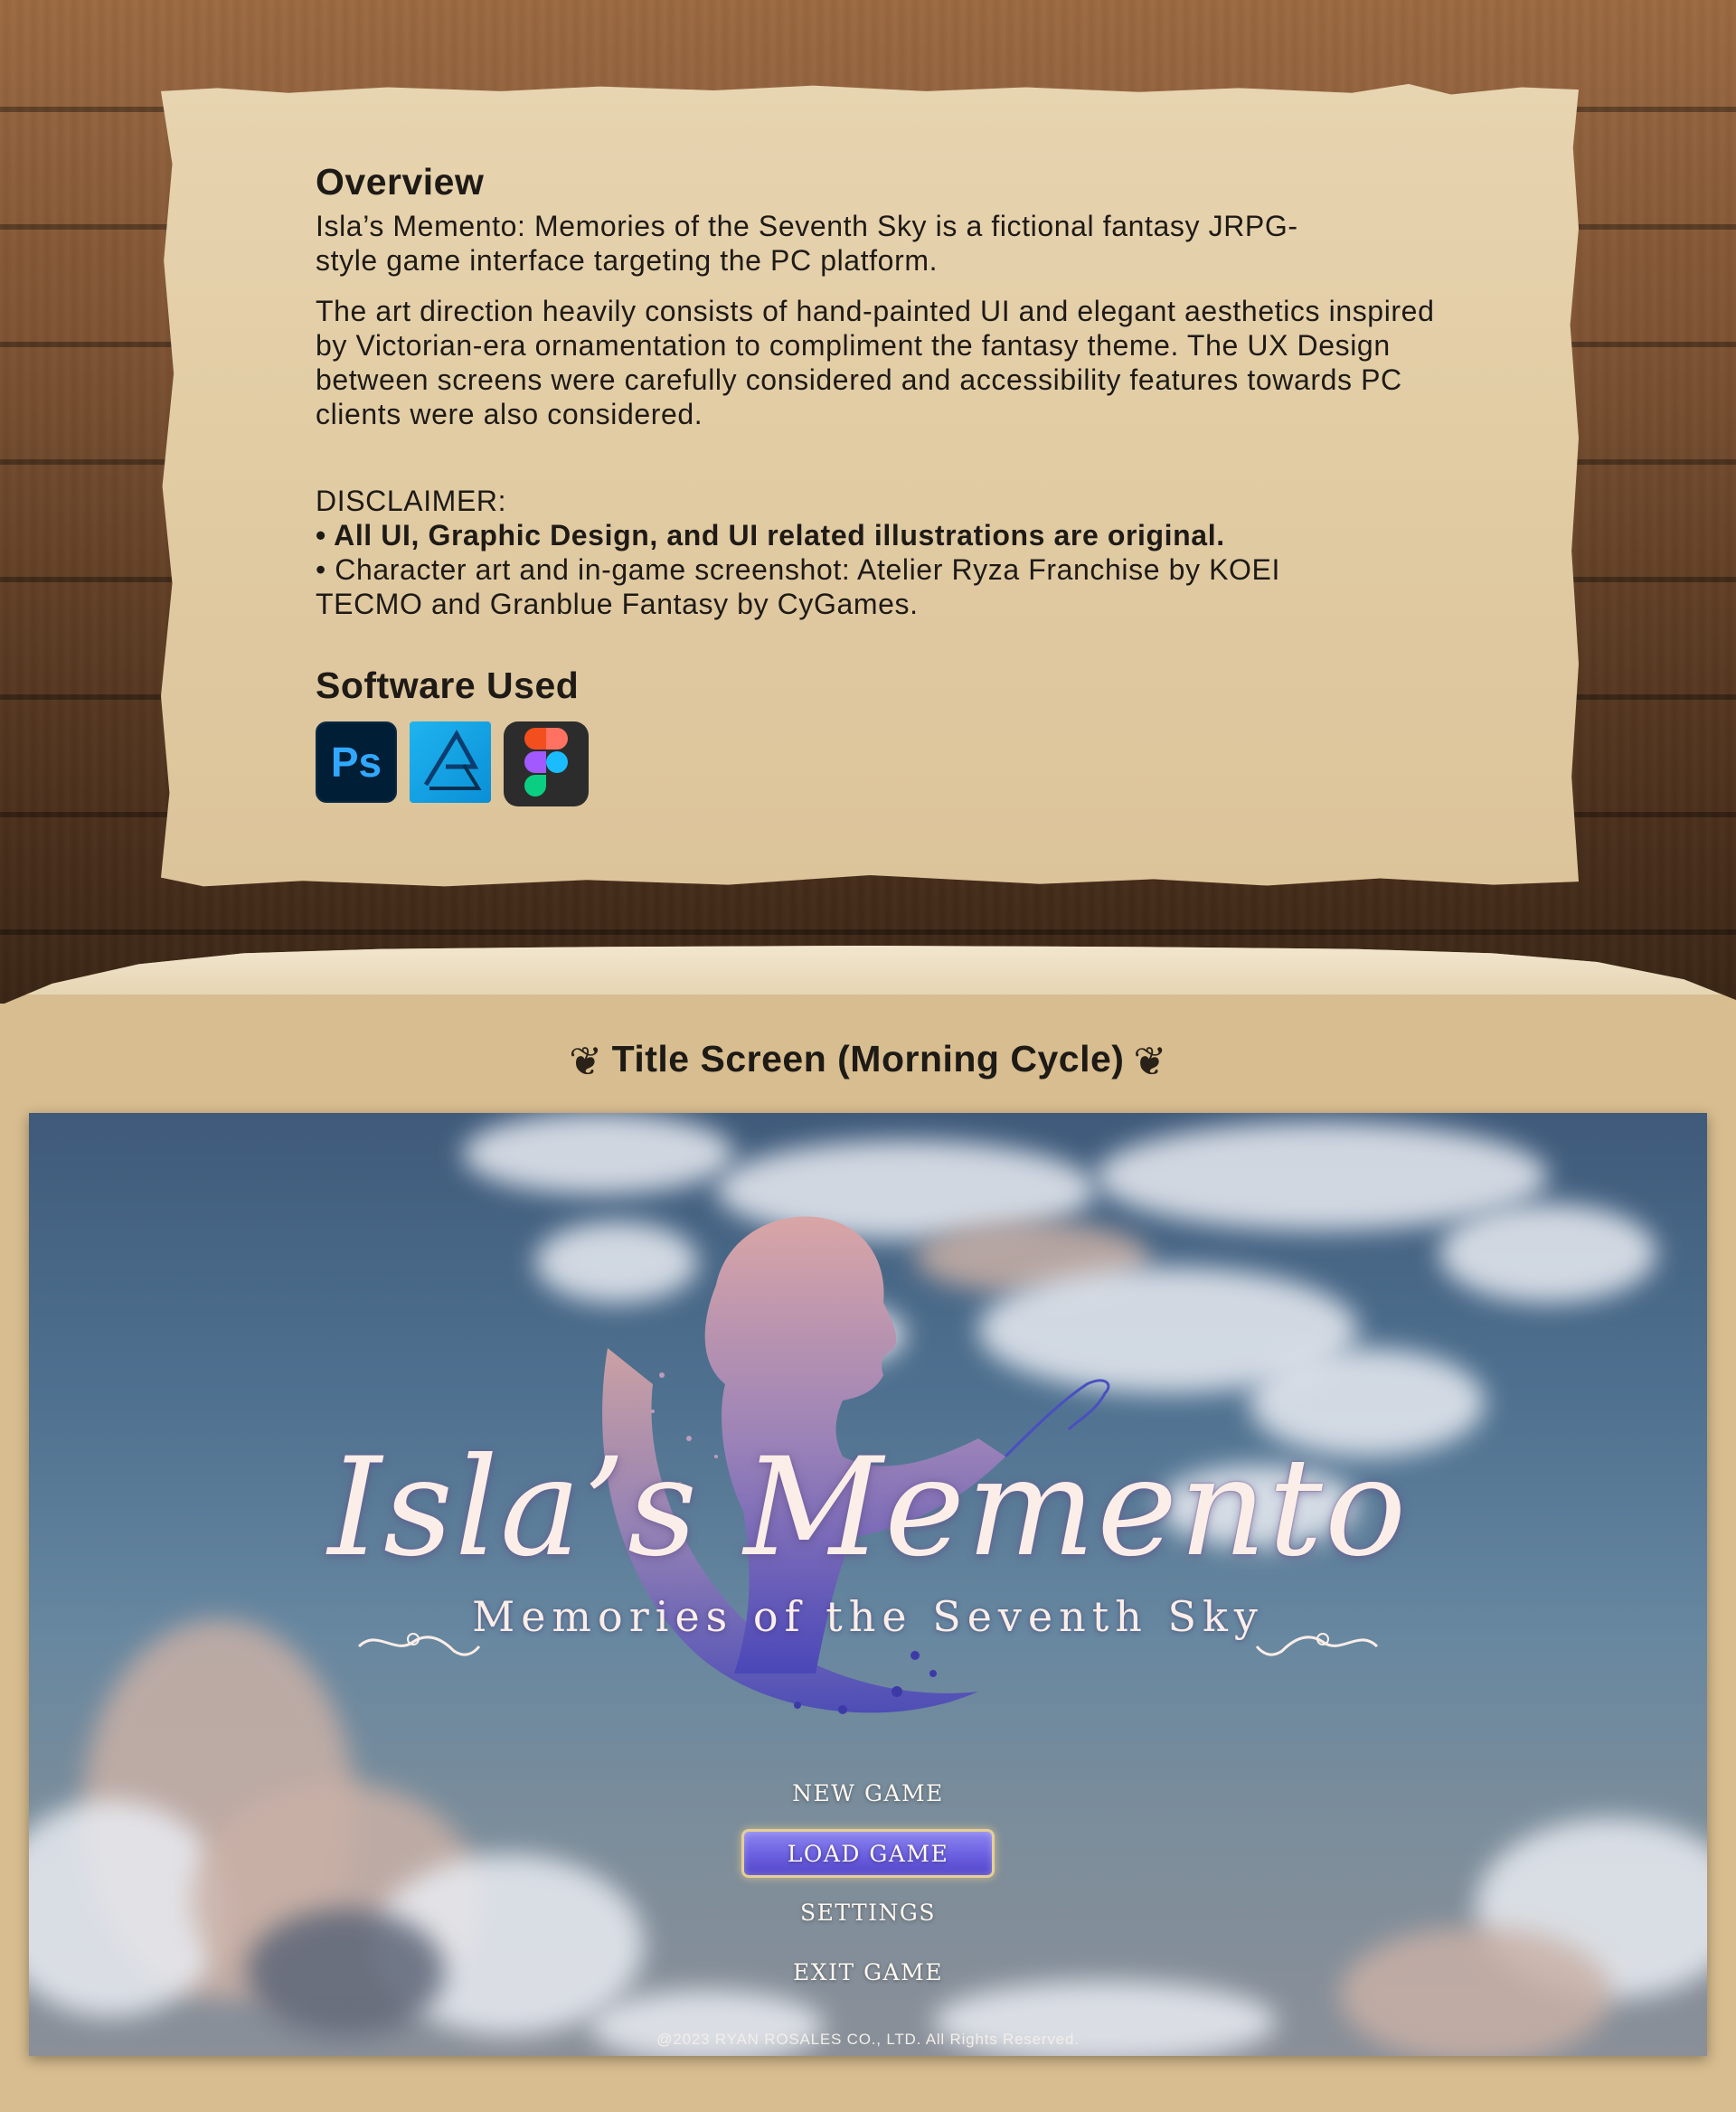 The image size is (1736, 2112). Describe the element at coordinates (357, 762) in the screenshot. I see `photoshop-icon: Ps` at that location.